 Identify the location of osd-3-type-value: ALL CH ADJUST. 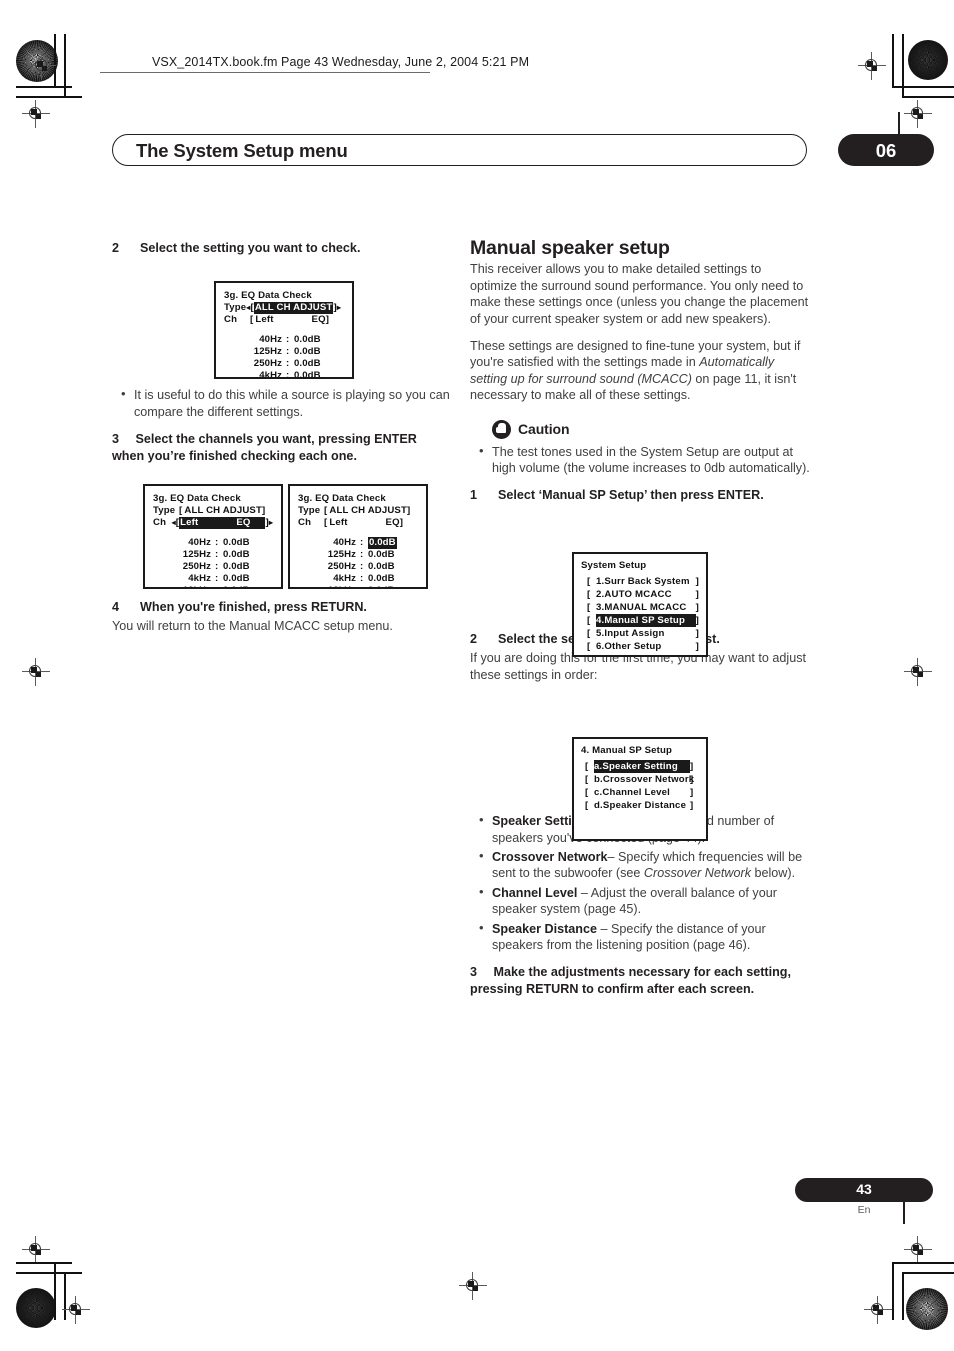
(368, 510).